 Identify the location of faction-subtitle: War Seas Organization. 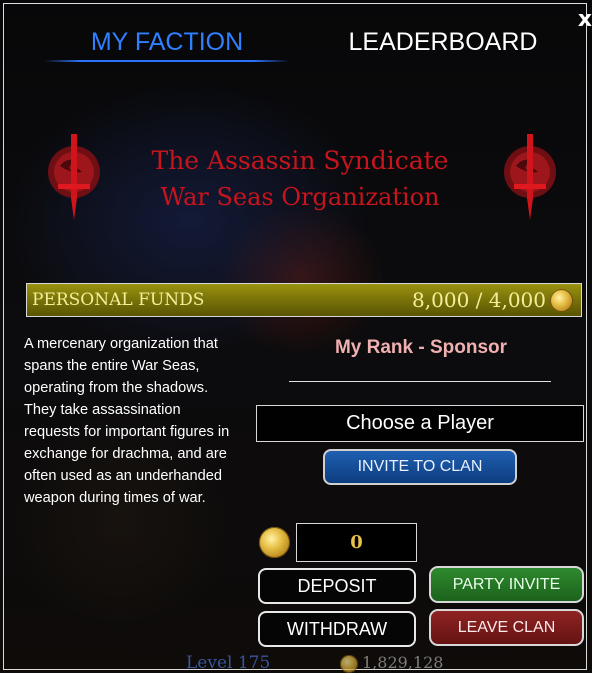
(300, 197).